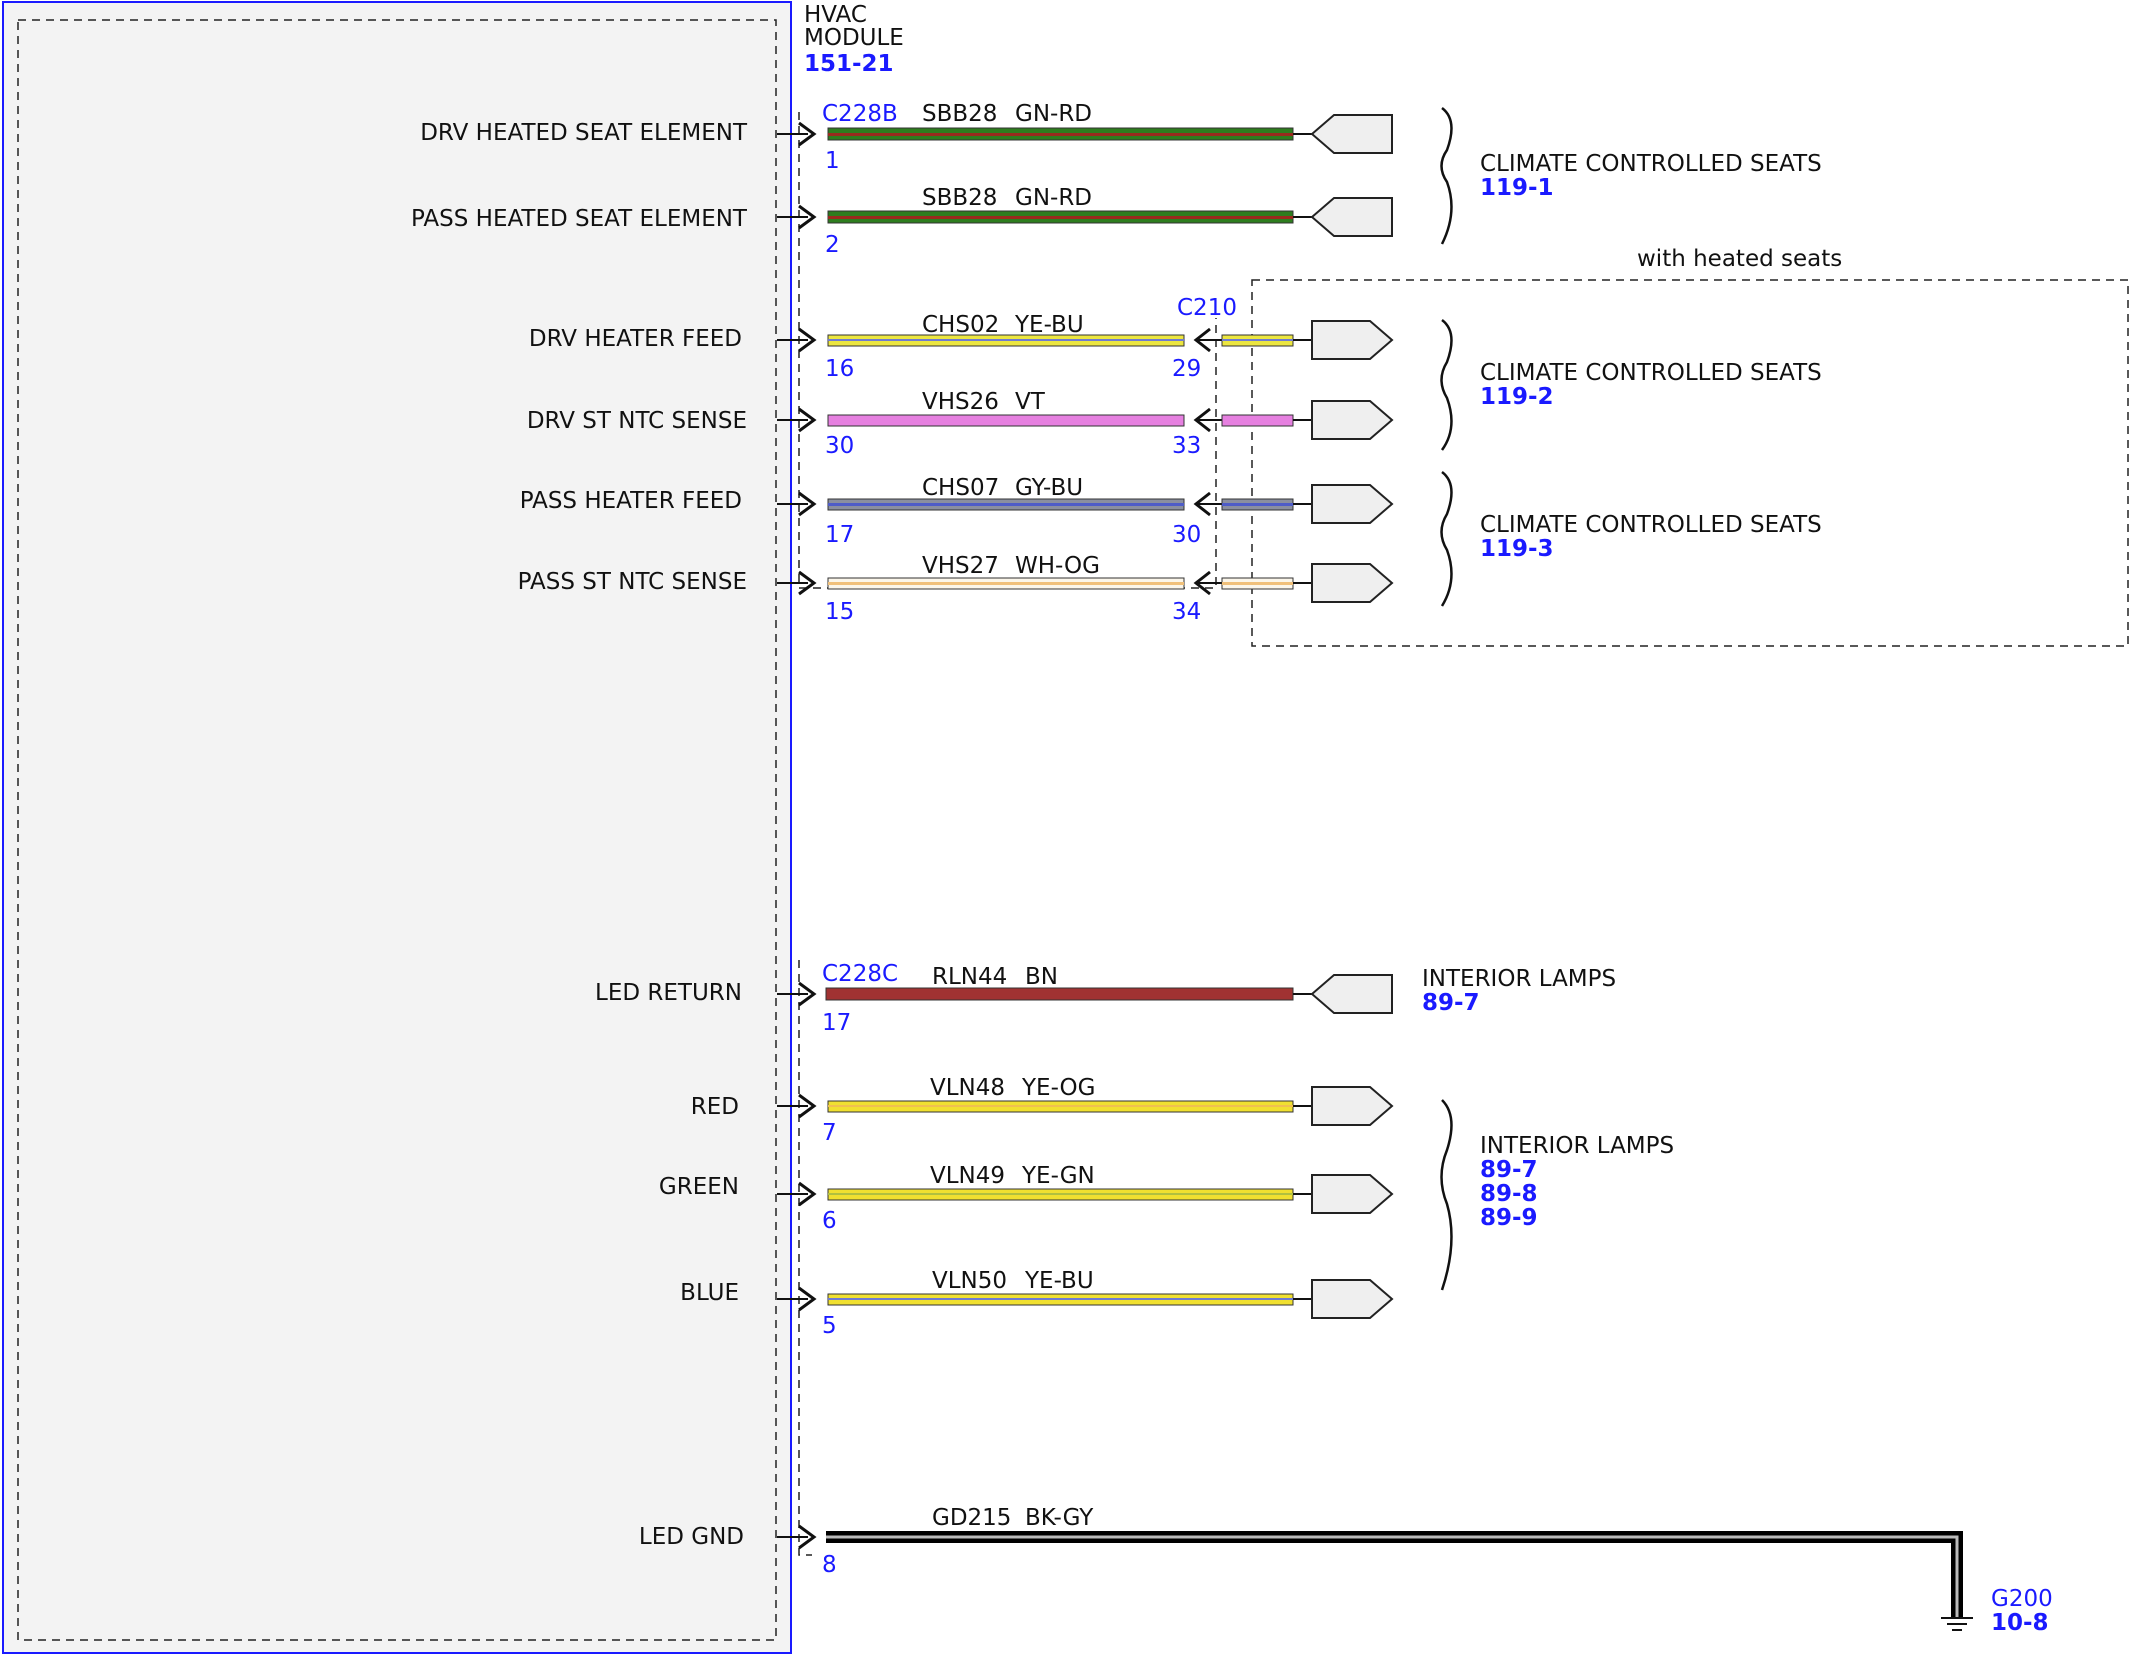 Image resolution: width=2130 pixels, height=1655 pixels. I want to click on circuit-id: VLN49, so click(967, 1176).